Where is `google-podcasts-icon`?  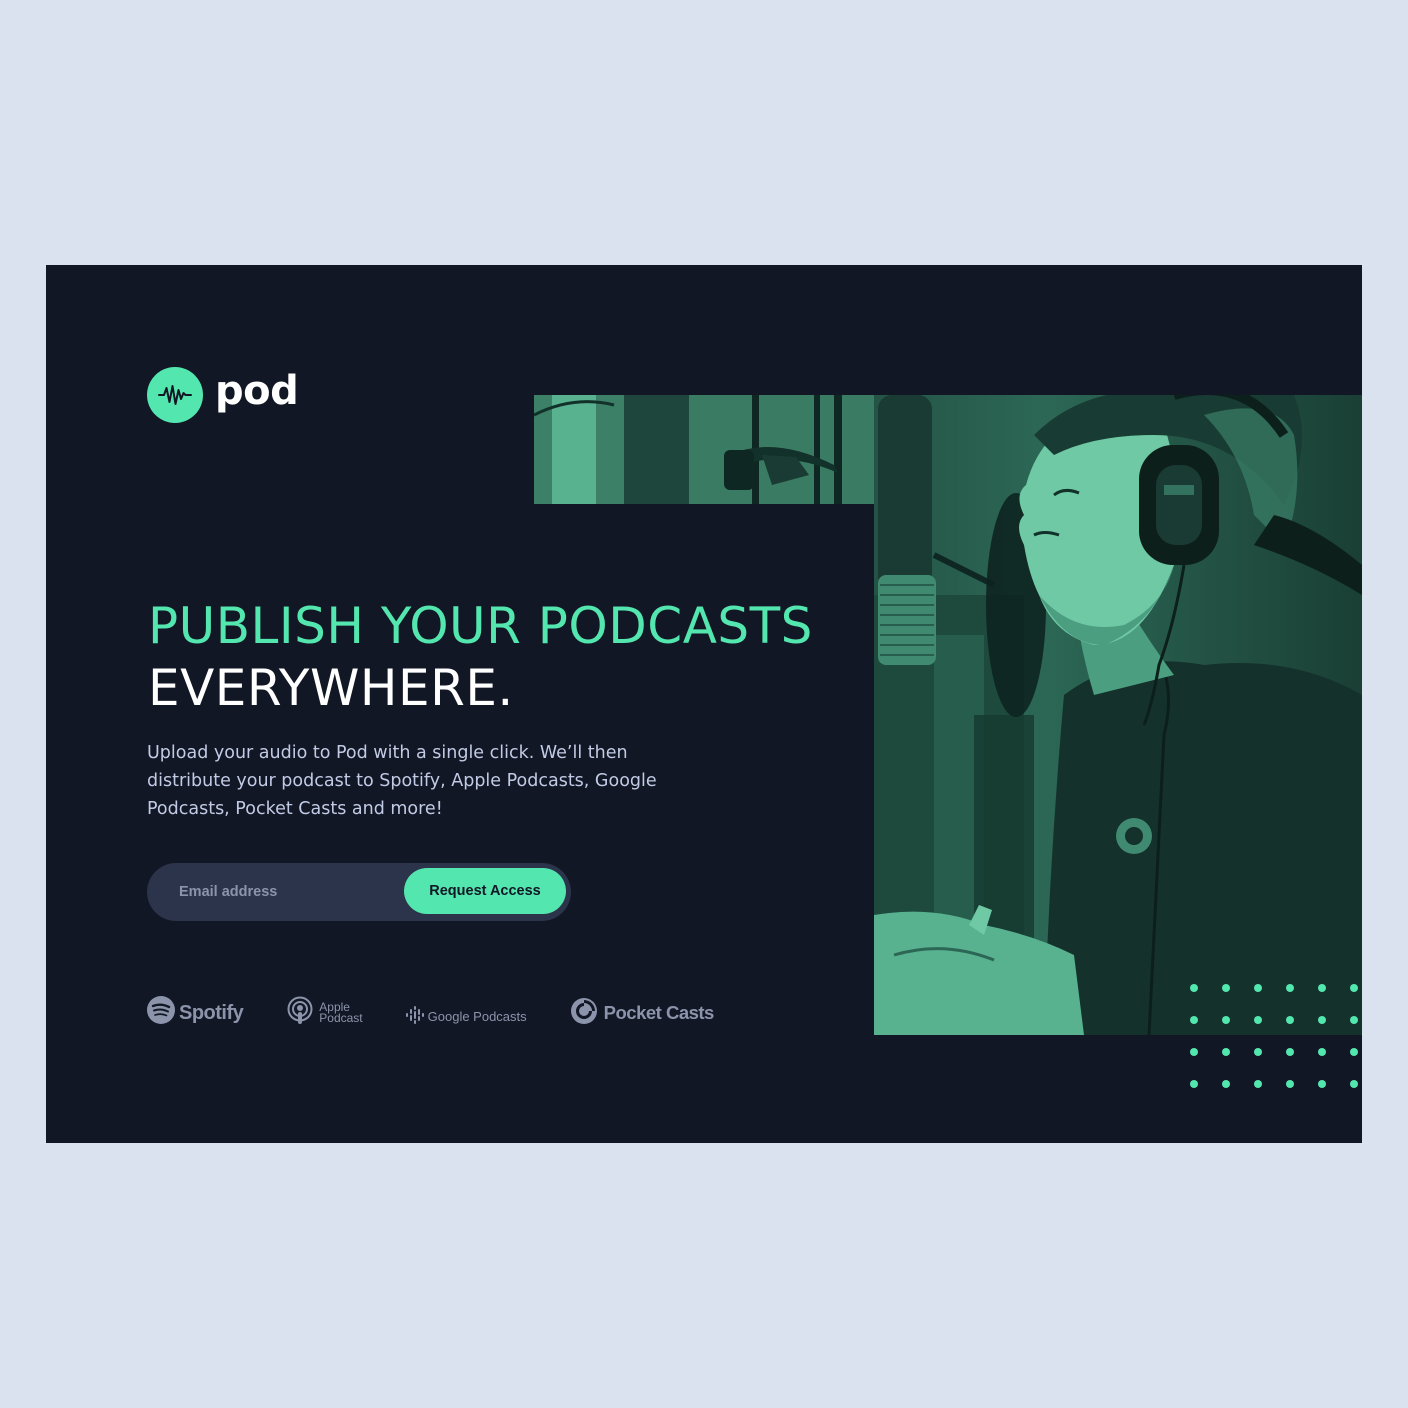
google-podcasts-icon is located at coordinates (414, 1016).